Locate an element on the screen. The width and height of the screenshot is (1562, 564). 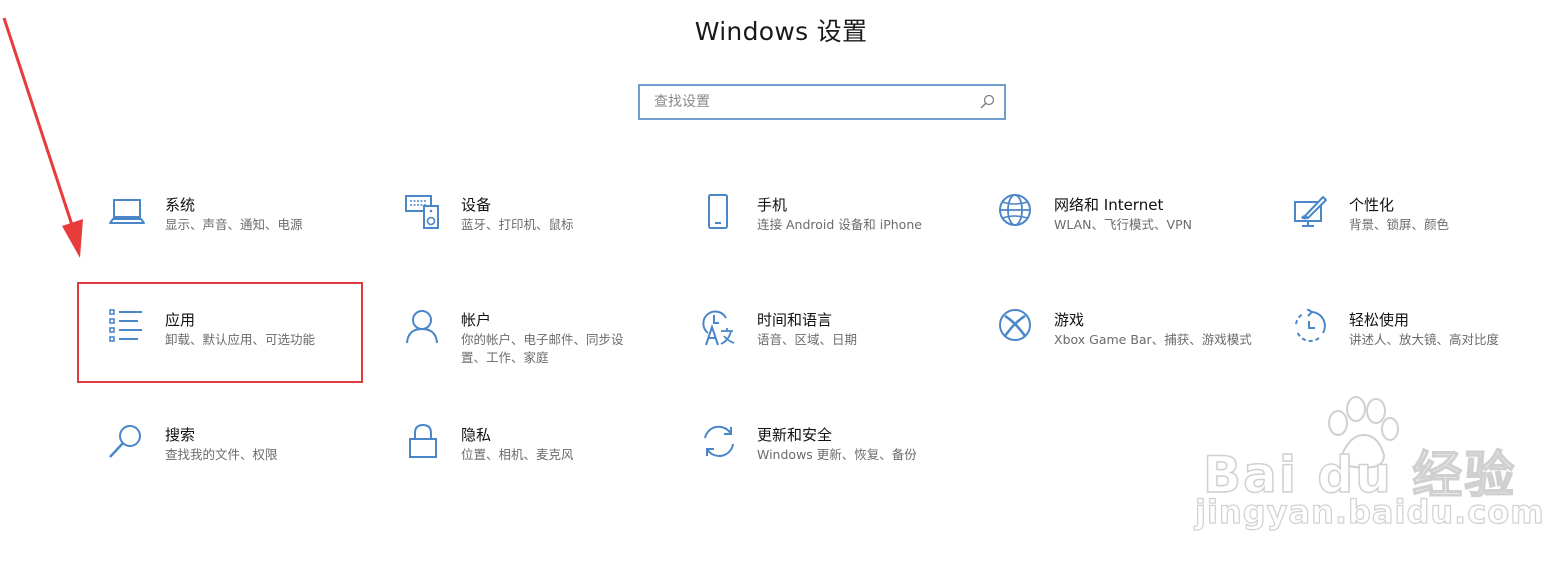
laptop-icon is located at coordinates (127, 213).